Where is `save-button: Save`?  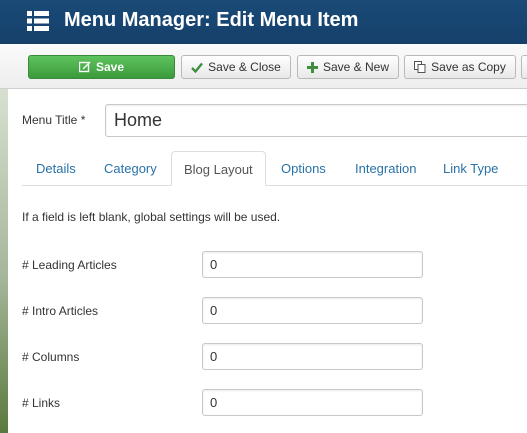
save-button: Save is located at coordinates (101, 67).